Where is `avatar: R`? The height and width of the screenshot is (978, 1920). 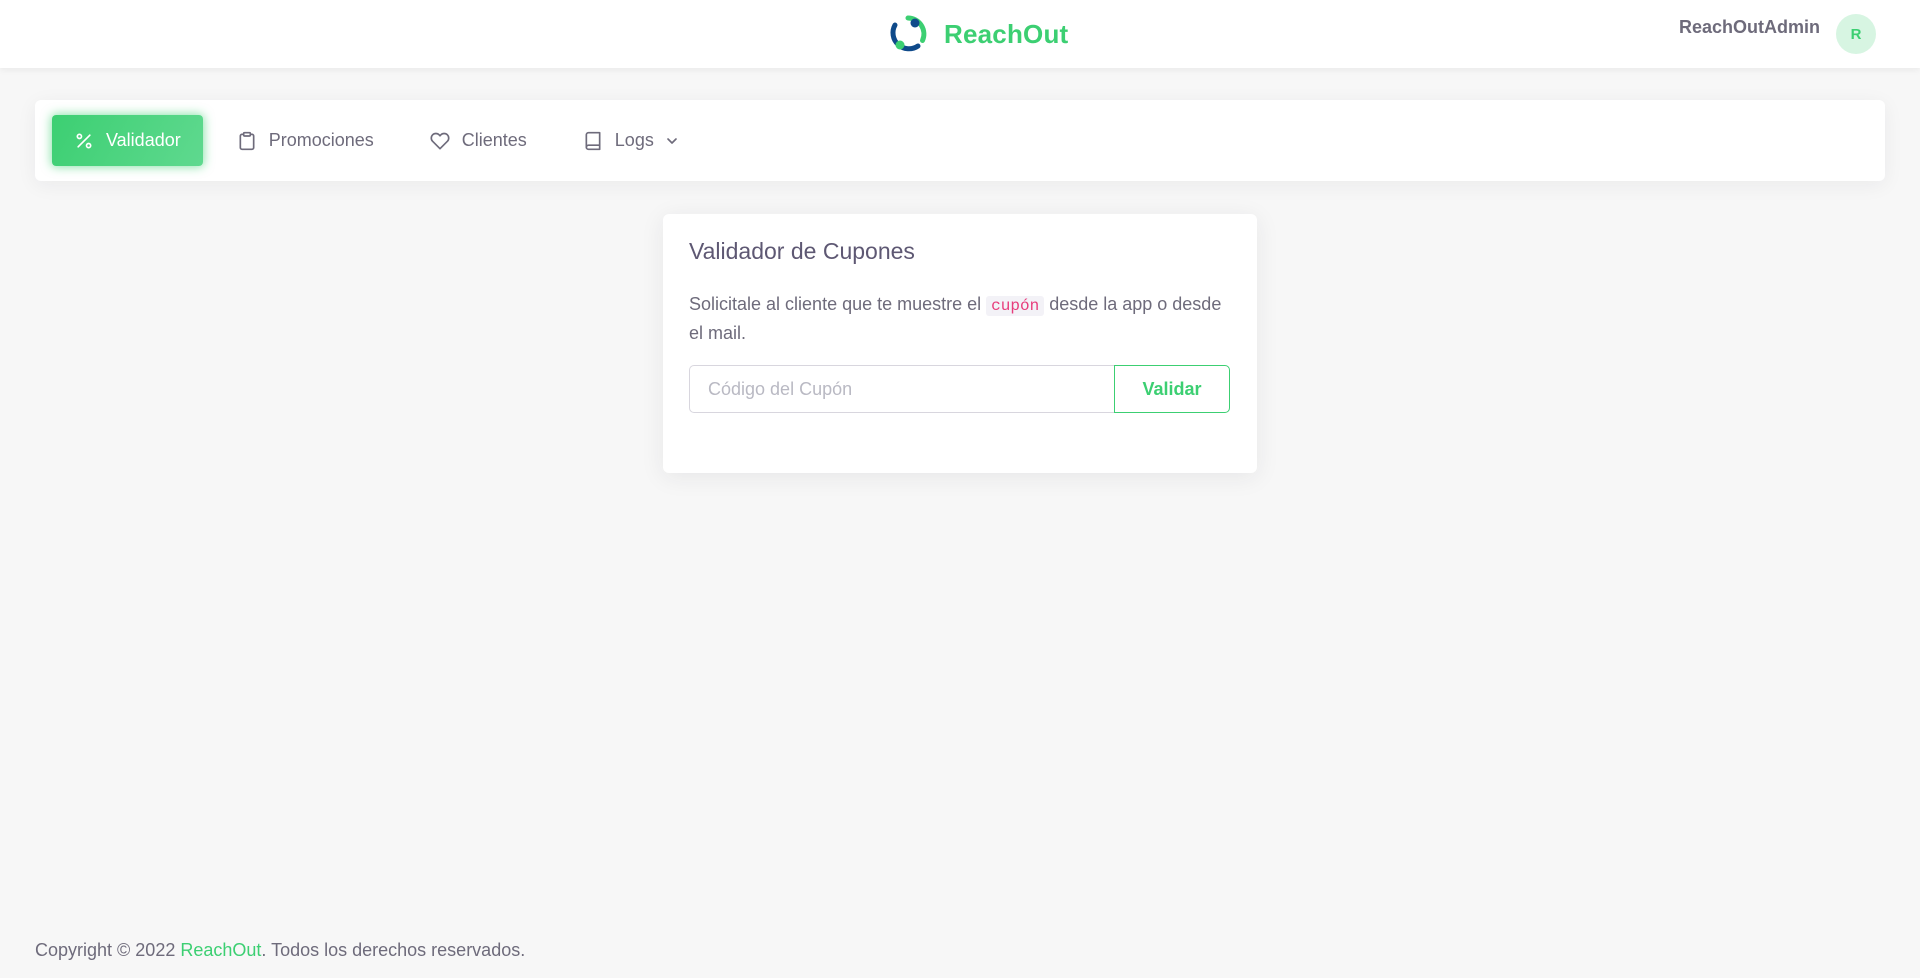
avatar: R is located at coordinates (1856, 34).